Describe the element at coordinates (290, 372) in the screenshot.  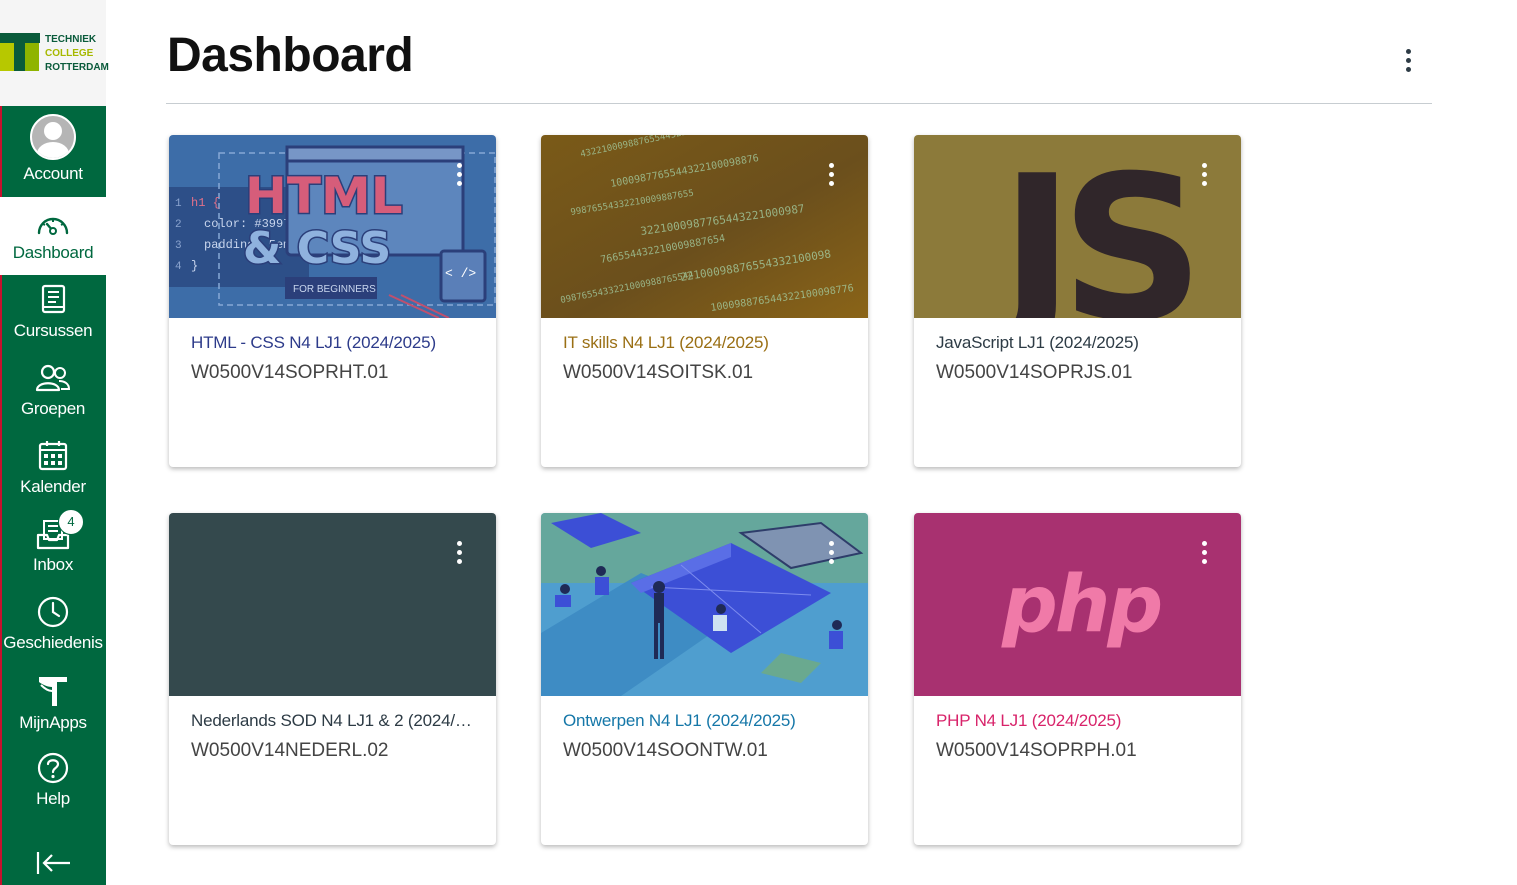
I see `course-code: W0500V14SOPRHT.01` at that location.